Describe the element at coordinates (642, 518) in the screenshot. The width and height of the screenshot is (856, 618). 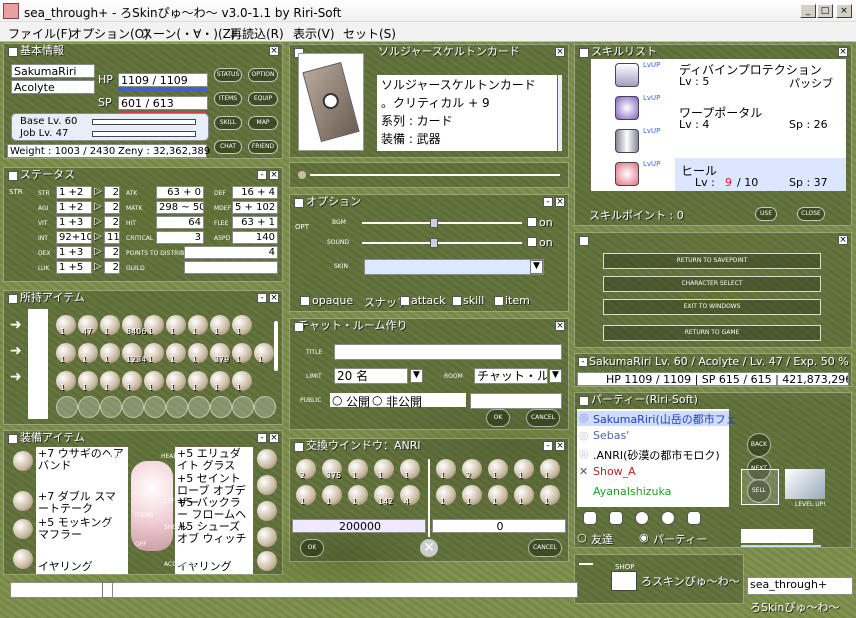
I see `party-info-icon` at that location.